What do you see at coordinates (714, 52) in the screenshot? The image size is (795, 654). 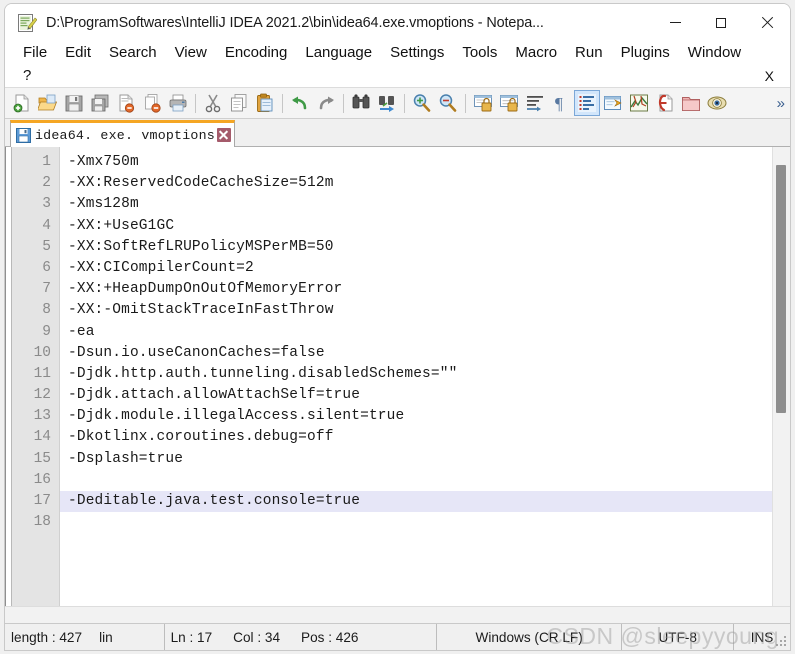 I see `menu-item-window: Window` at bounding box center [714, 52].